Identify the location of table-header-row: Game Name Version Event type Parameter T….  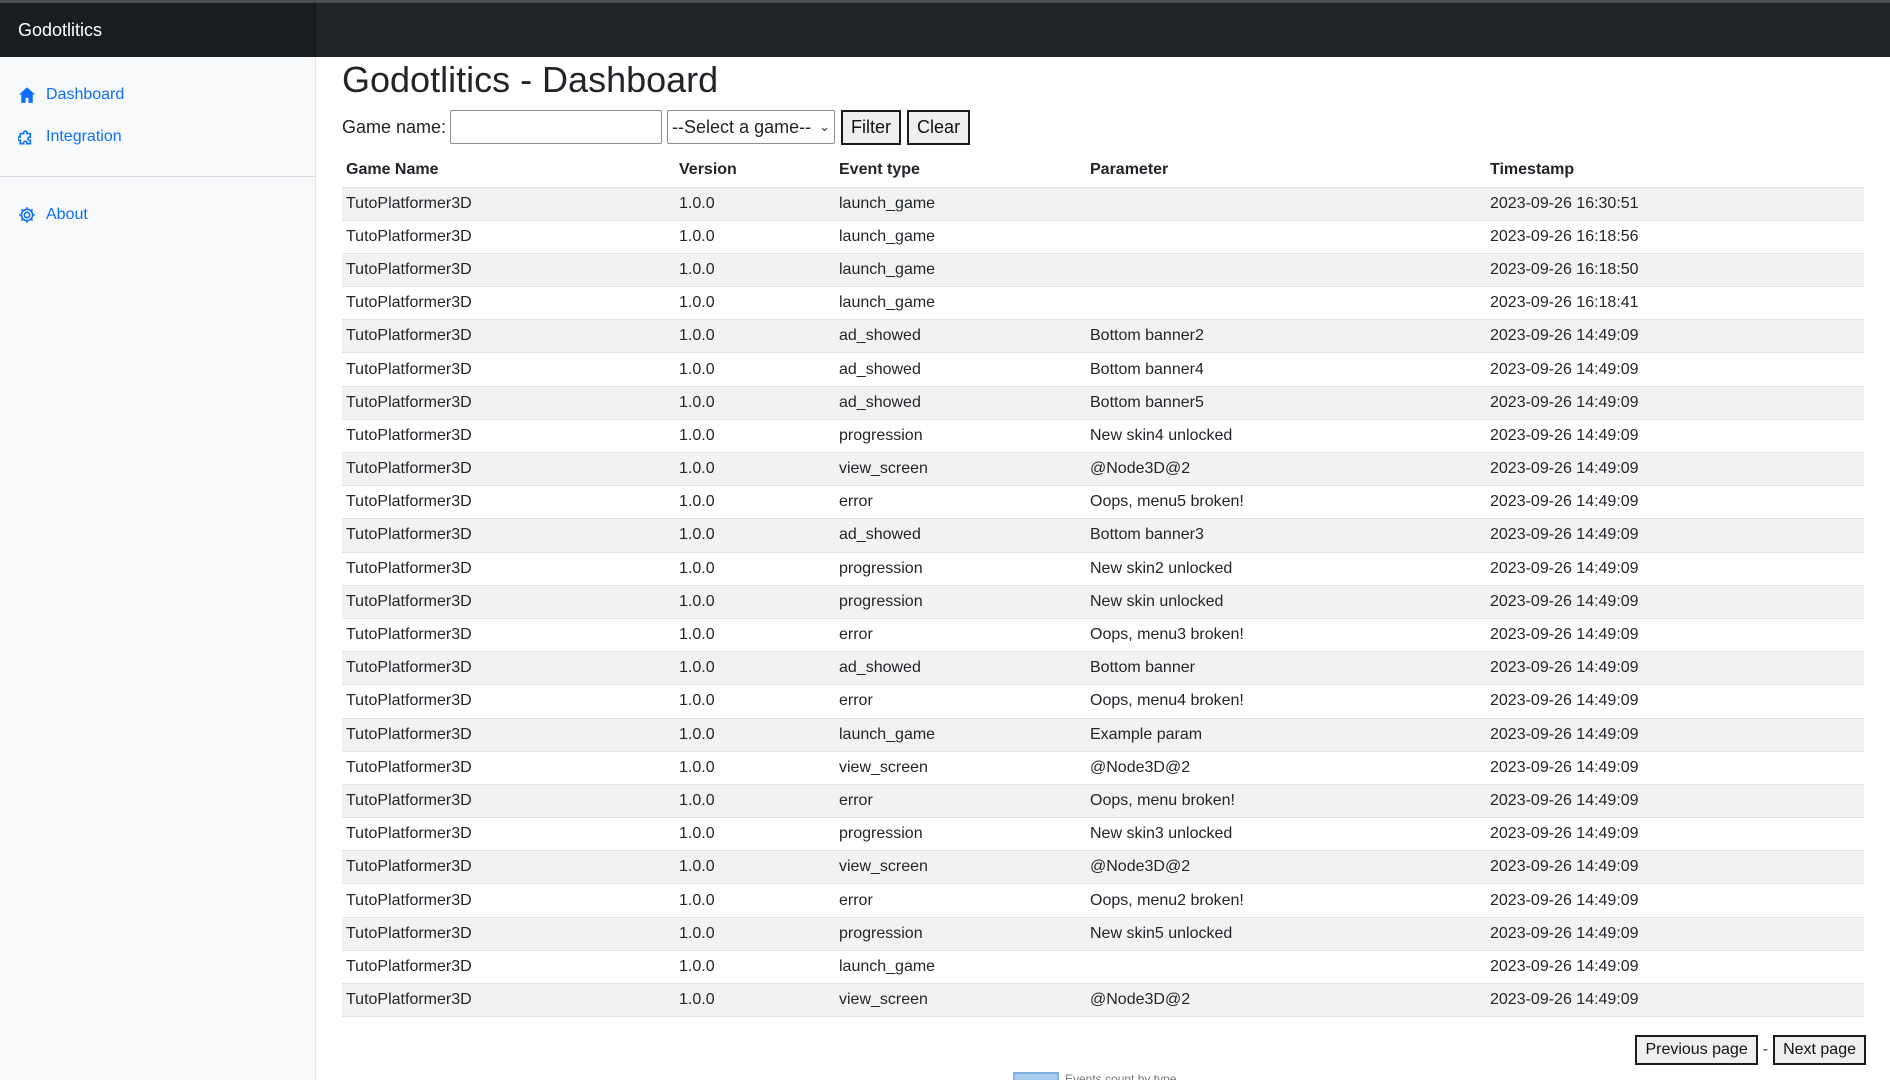
(1103, 170).